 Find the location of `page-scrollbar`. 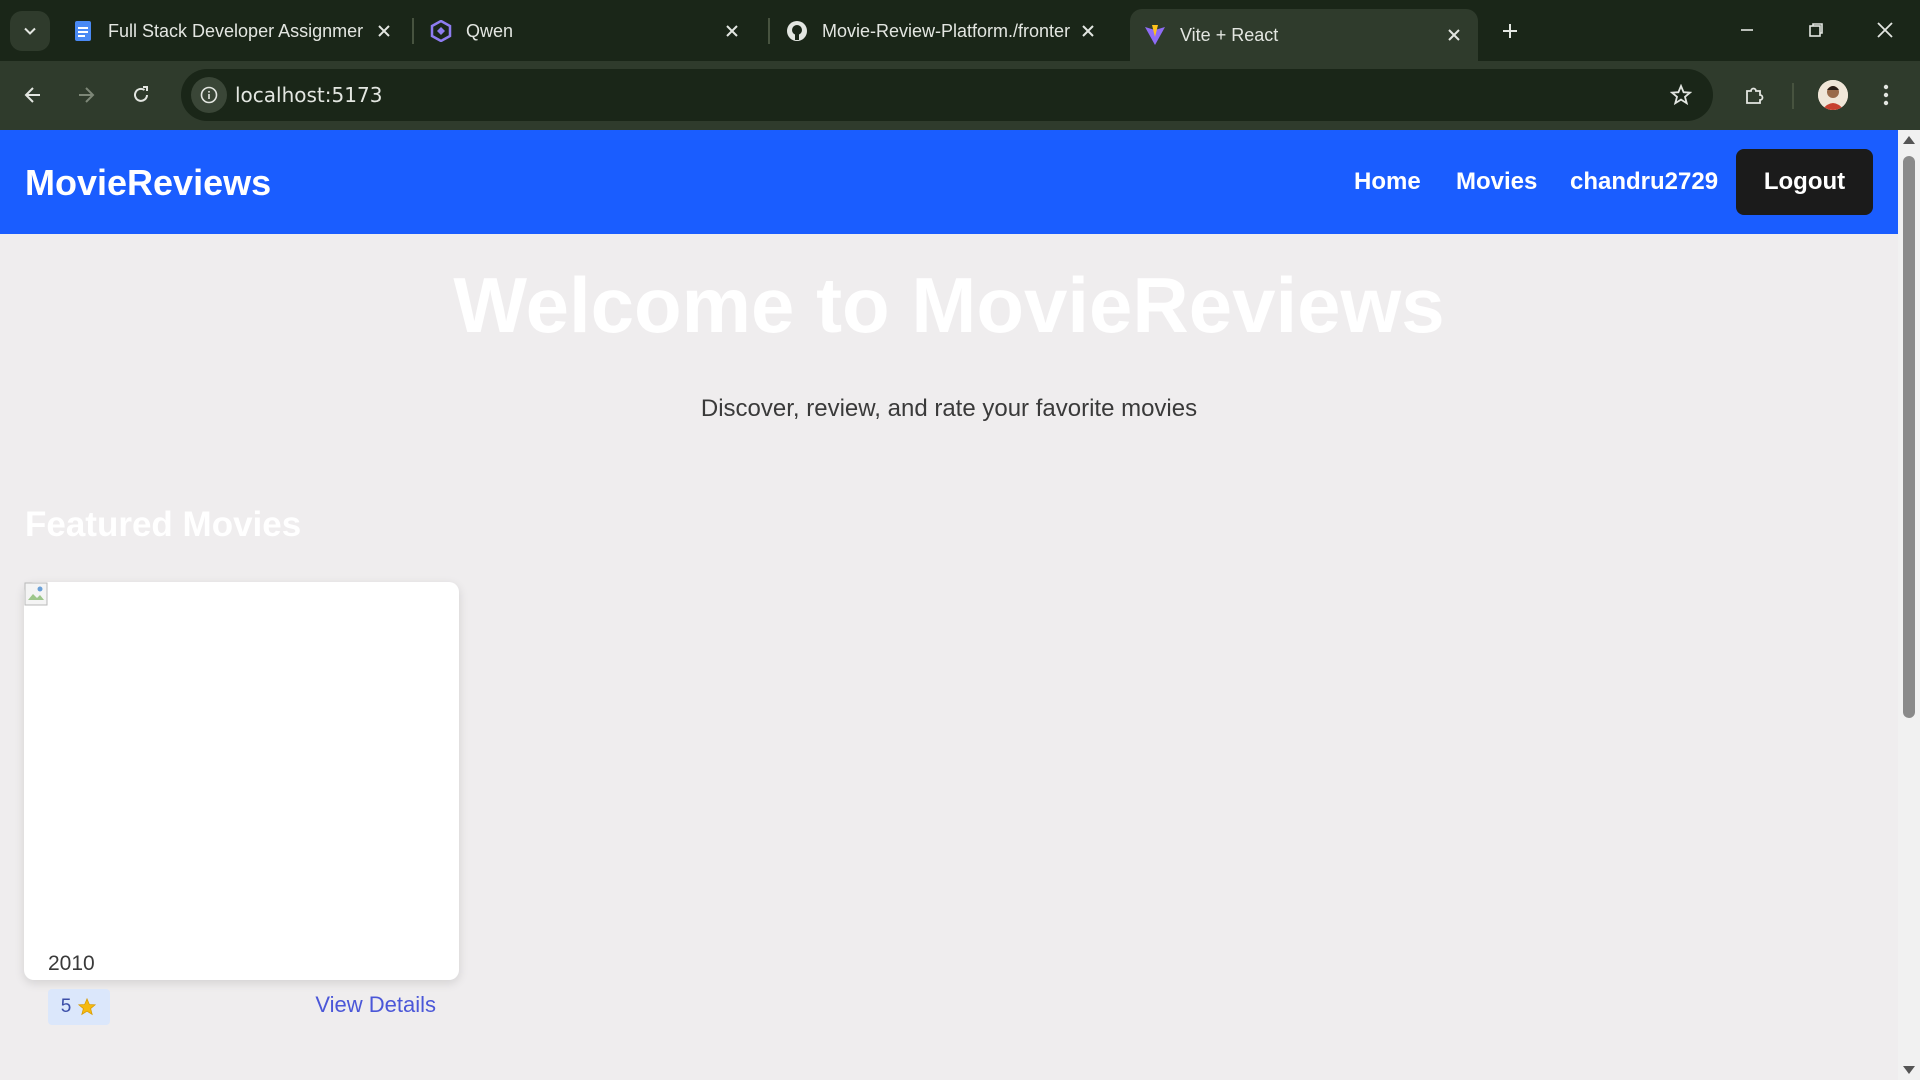

page-scrollbar is located at coordinates (1909, 605).